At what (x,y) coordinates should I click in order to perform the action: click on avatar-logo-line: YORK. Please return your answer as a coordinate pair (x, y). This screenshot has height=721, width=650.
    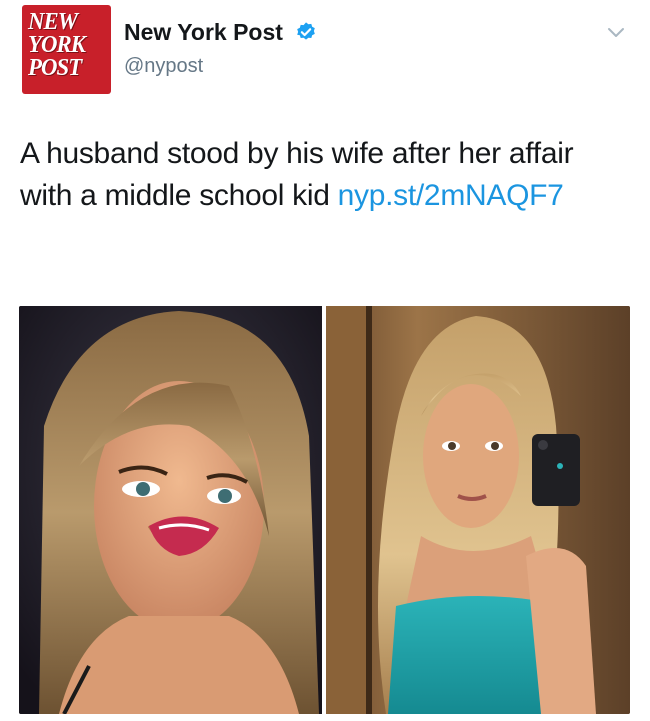
    Looking at the image, I should click on (57, 45).